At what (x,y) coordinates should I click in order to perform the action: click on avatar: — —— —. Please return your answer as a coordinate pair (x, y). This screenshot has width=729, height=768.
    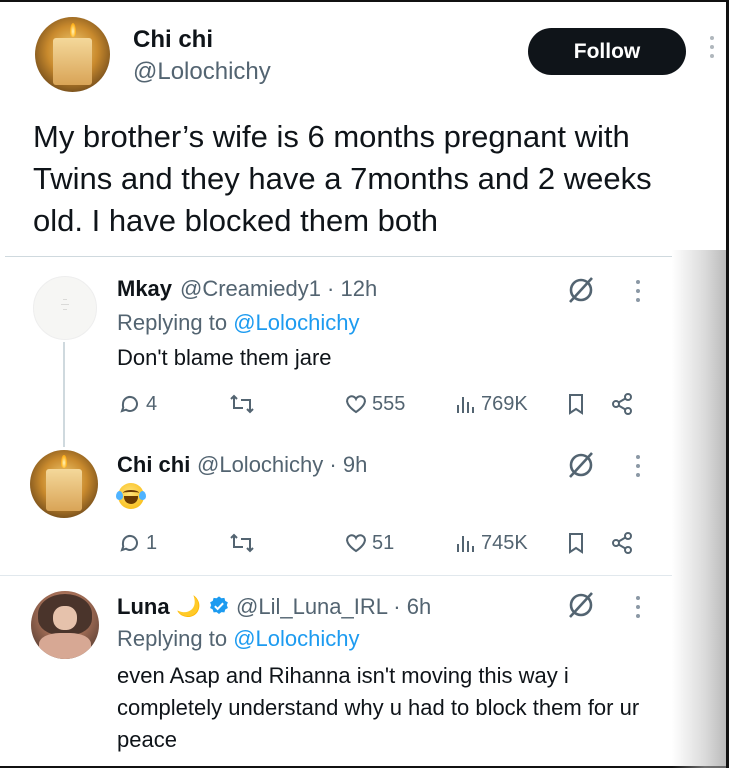
    Looking at the image, I should click on (65, 308).